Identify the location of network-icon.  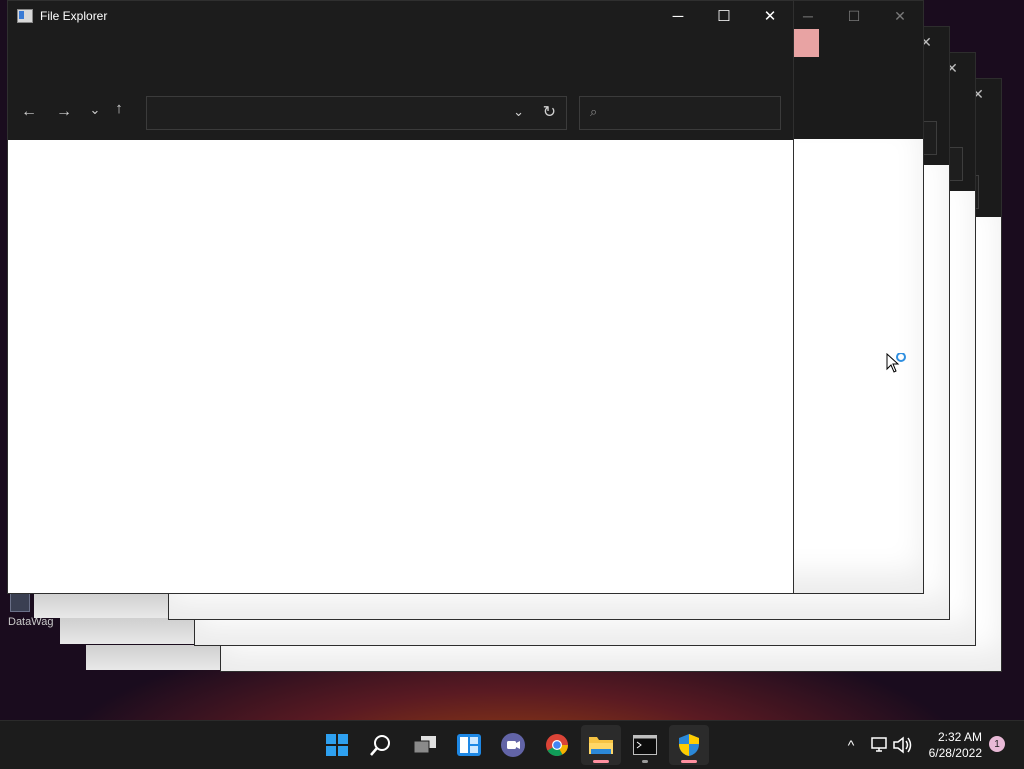
(879, 745).